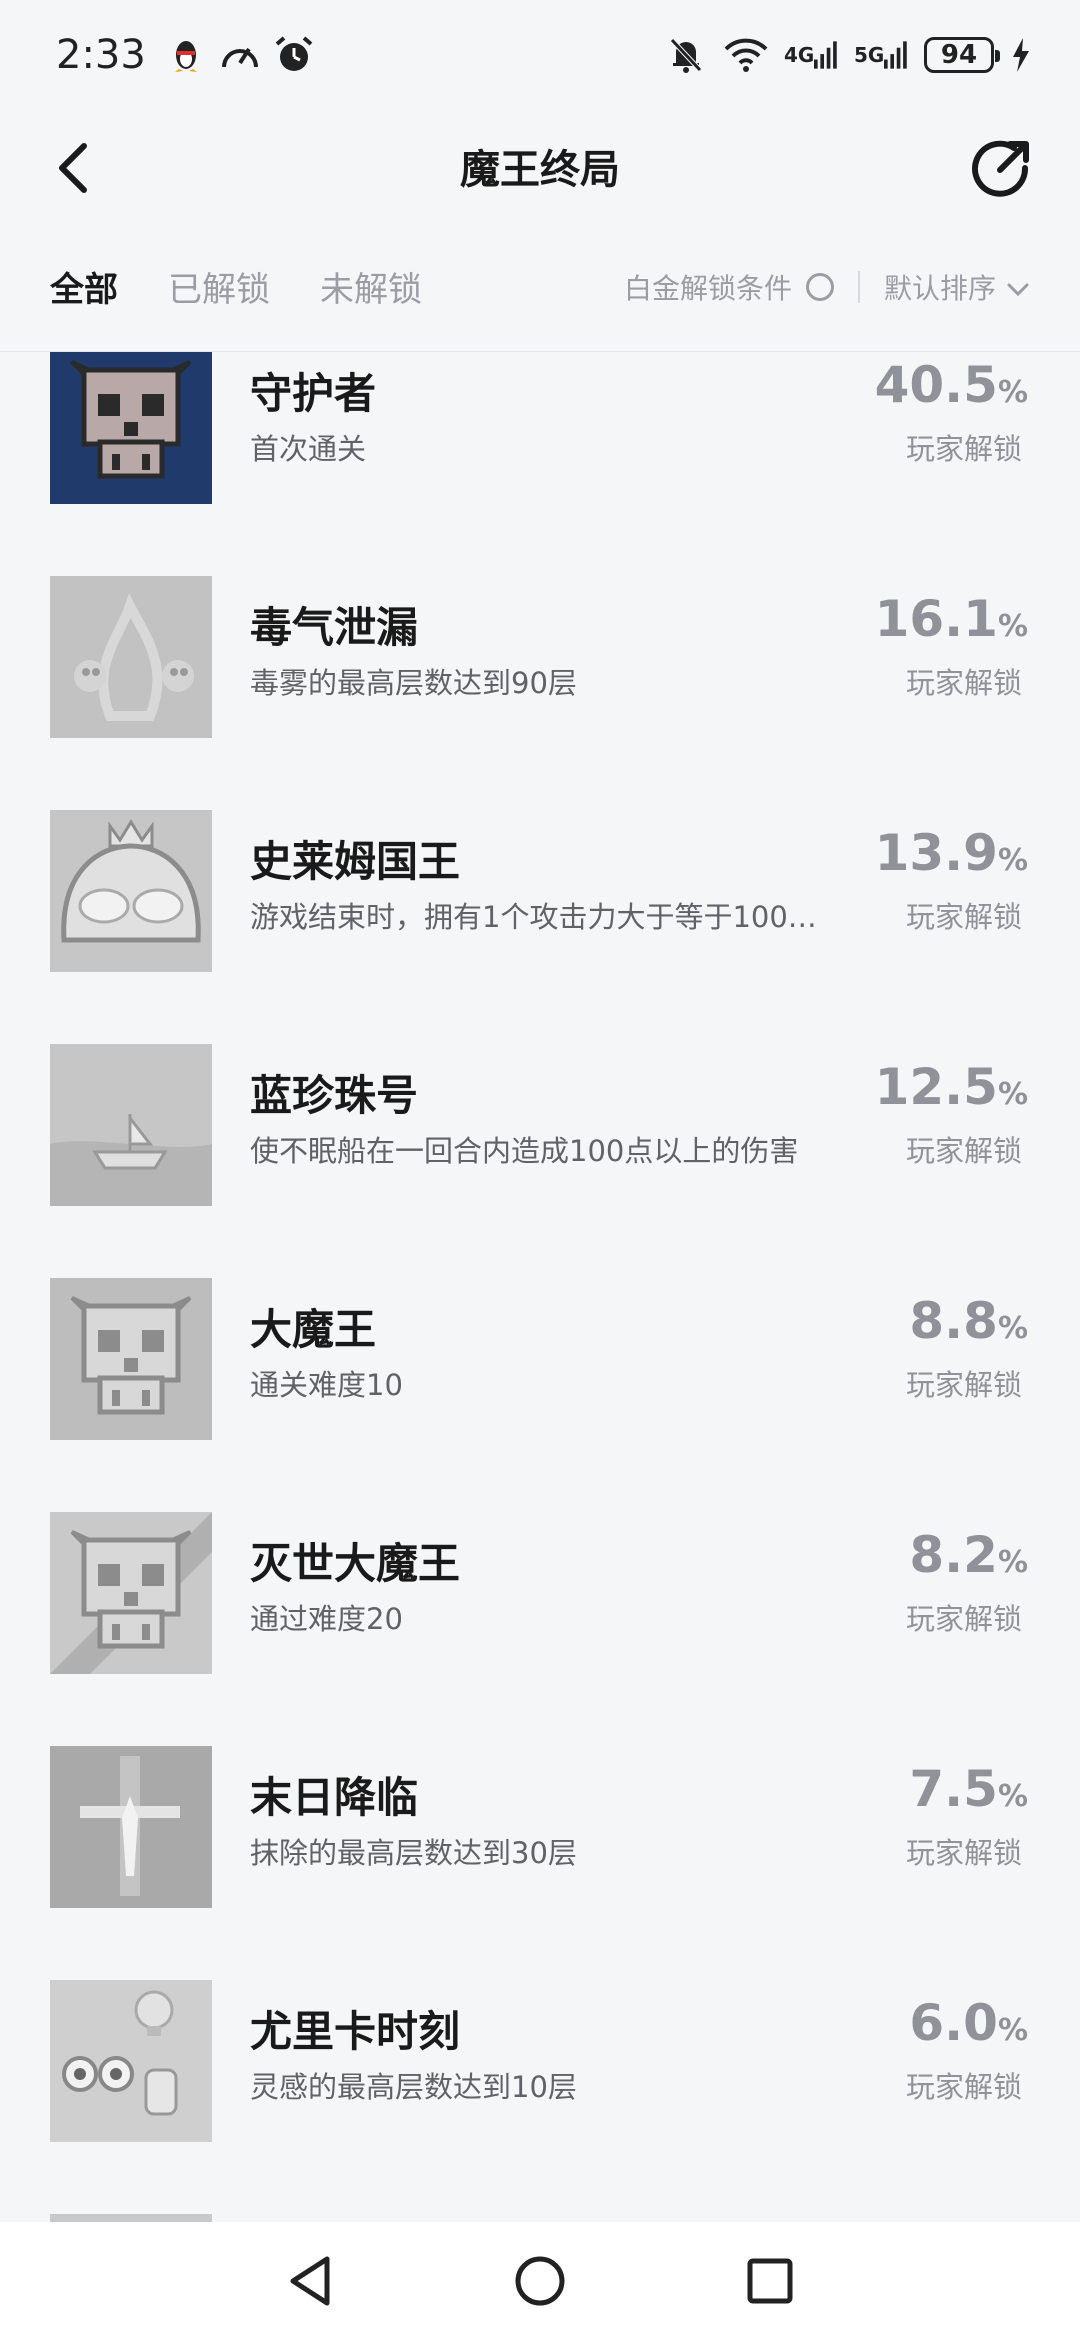  I want to click on achievement-desc: 灵感的最高层数达到10层, so click(413, 2087).